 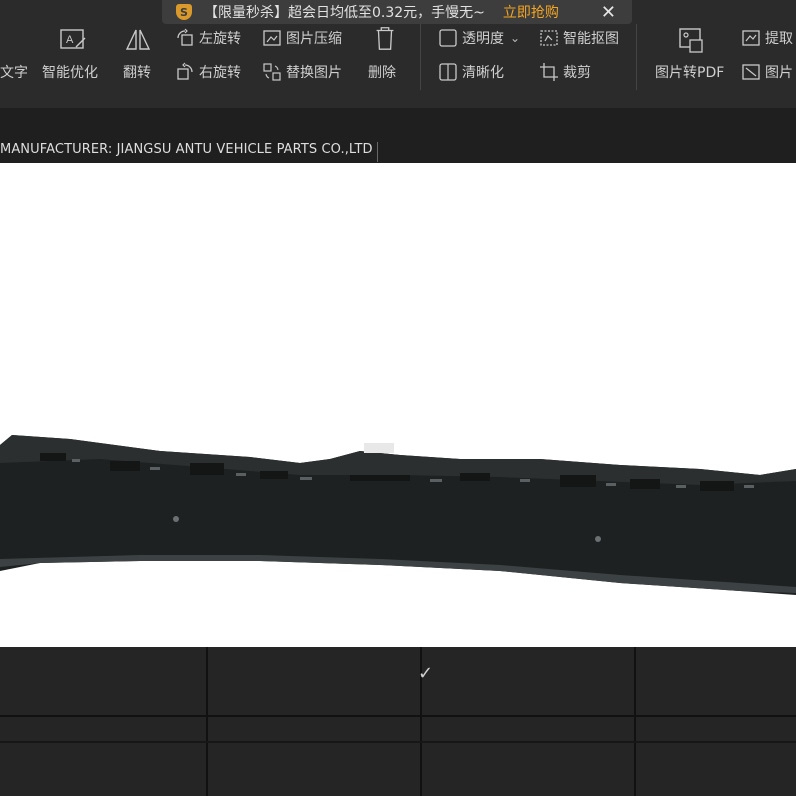 I want to click on image-to-pdf-label: 图片转PDF, so click(x=690, y=73).